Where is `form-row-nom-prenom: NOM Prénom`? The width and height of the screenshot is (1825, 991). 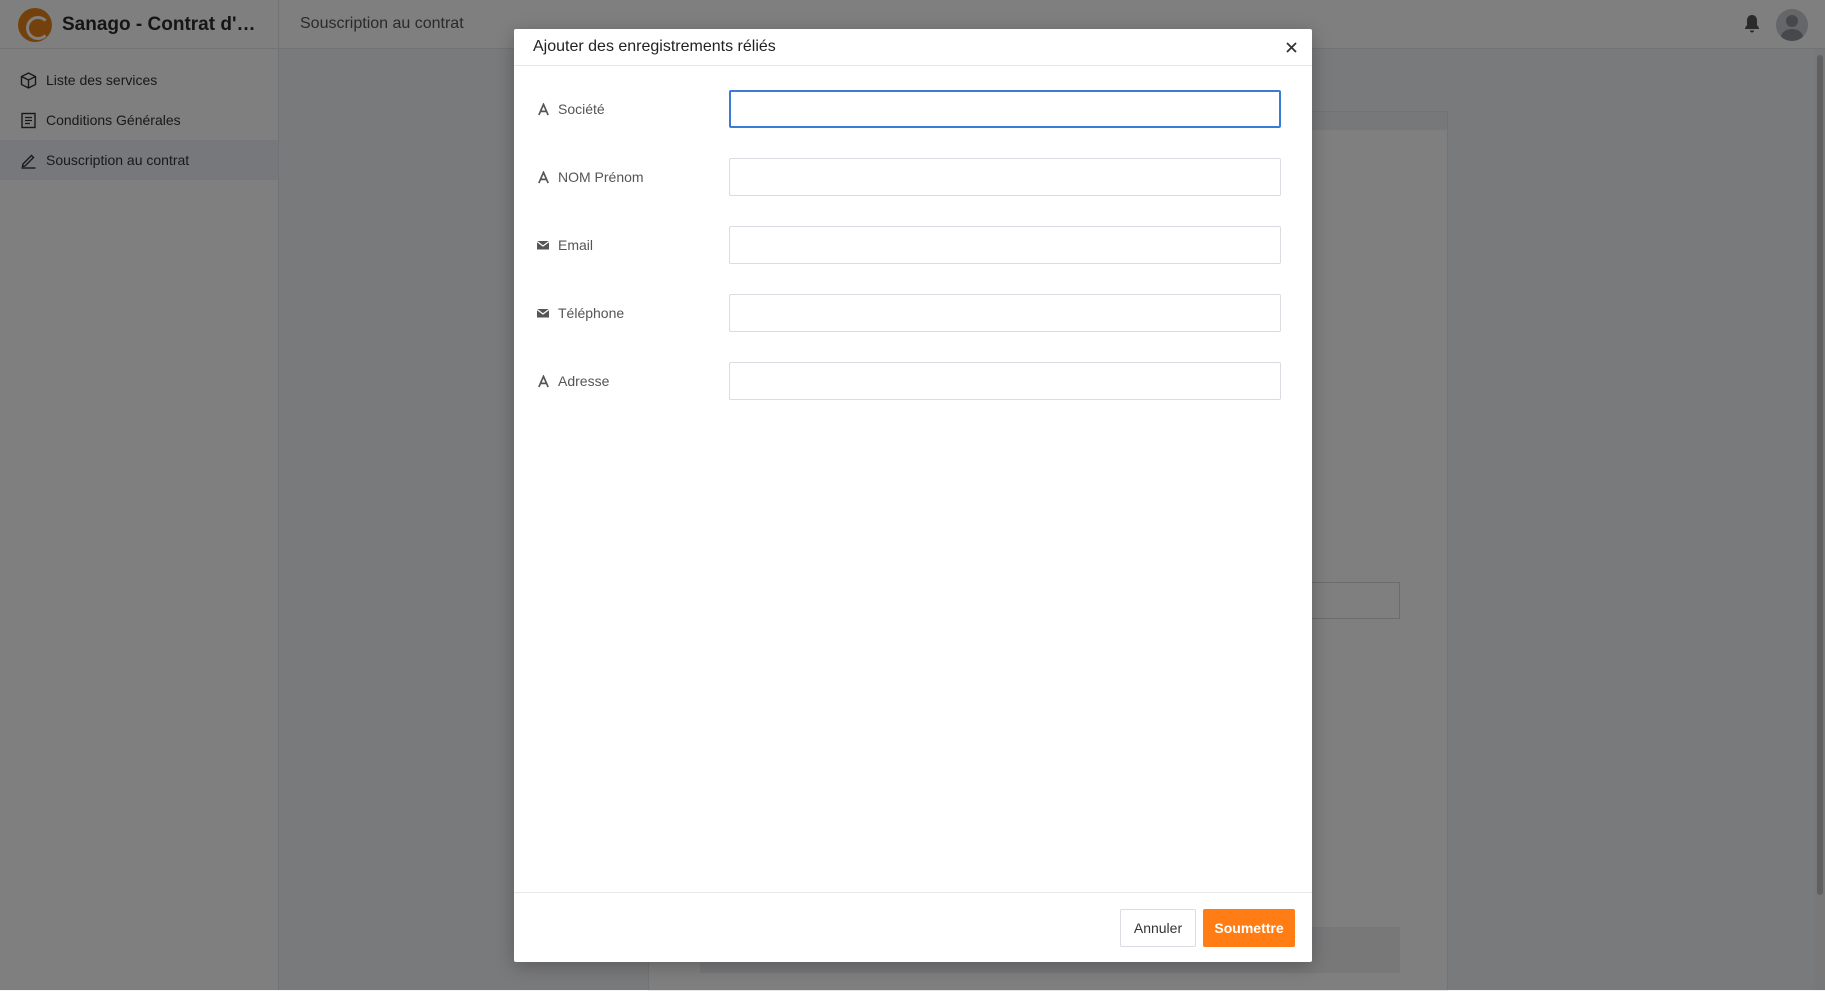 form-row-nom-prenom: NOM Prénom is located at coordinates (913, 177).